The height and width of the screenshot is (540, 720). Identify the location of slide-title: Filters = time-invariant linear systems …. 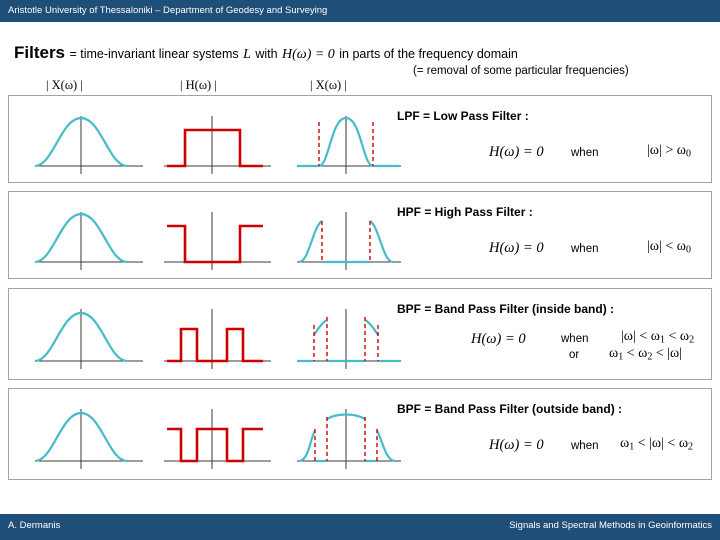
(266, 53).